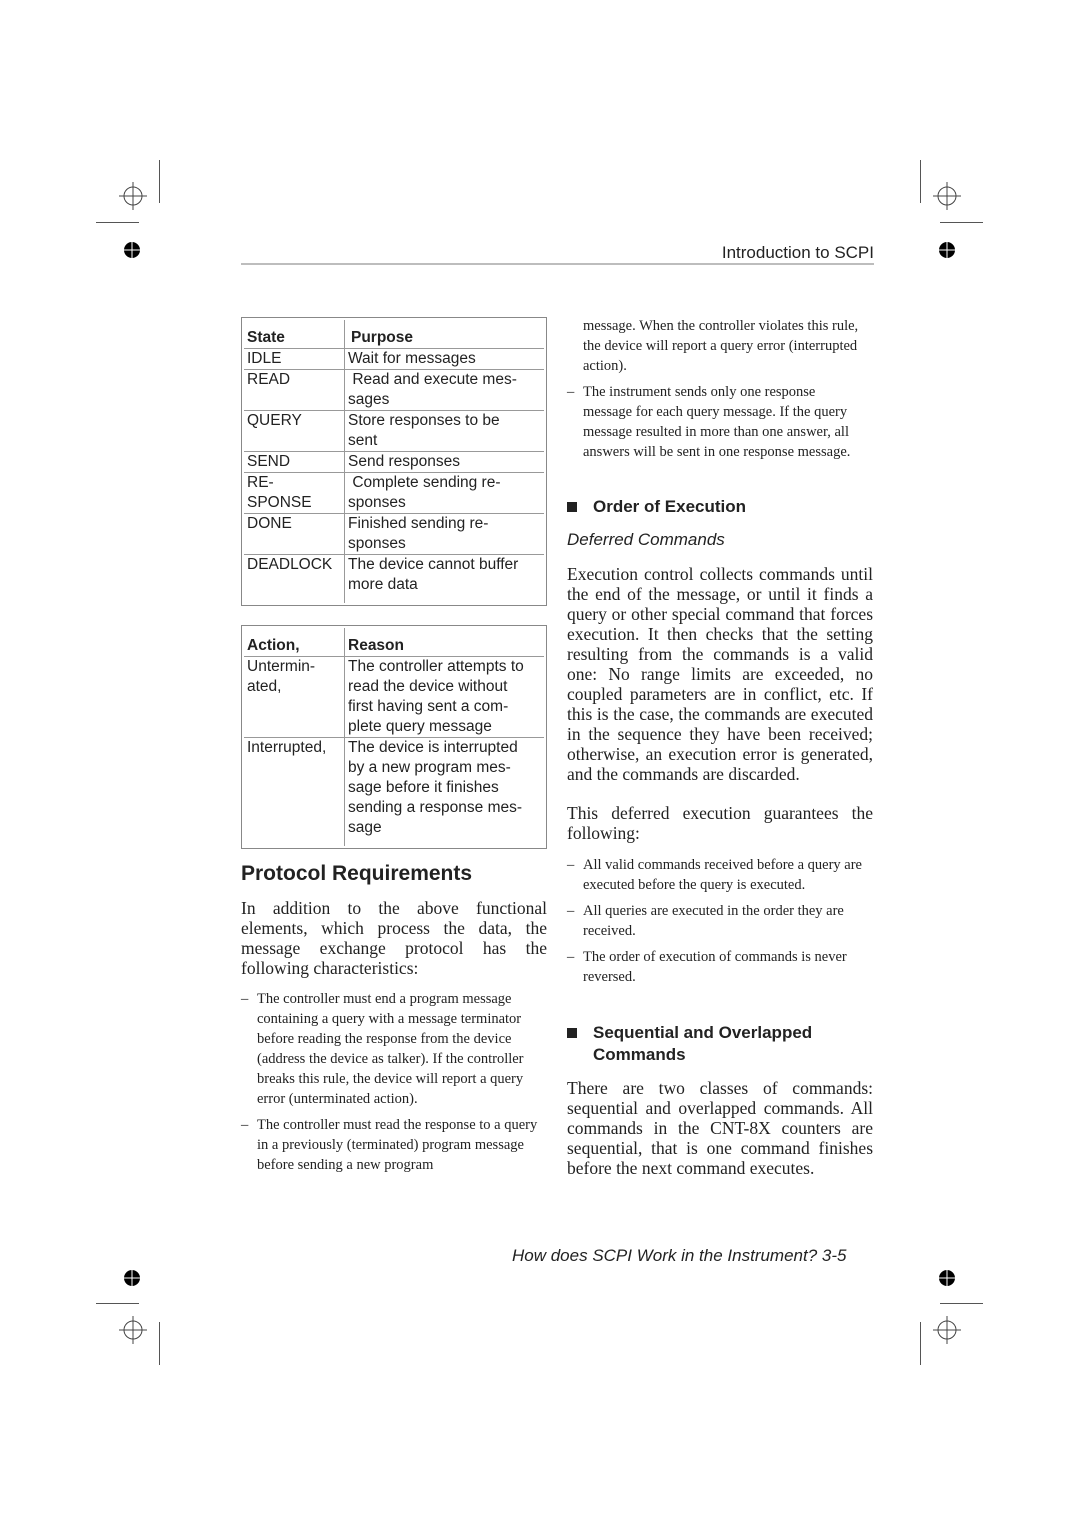 Image resolution: width=1080 pixels, height=1528 pixels. Describe the element at coordinates (294, 390) in the screenshot. I see `state-name-cell: READ` at that location.